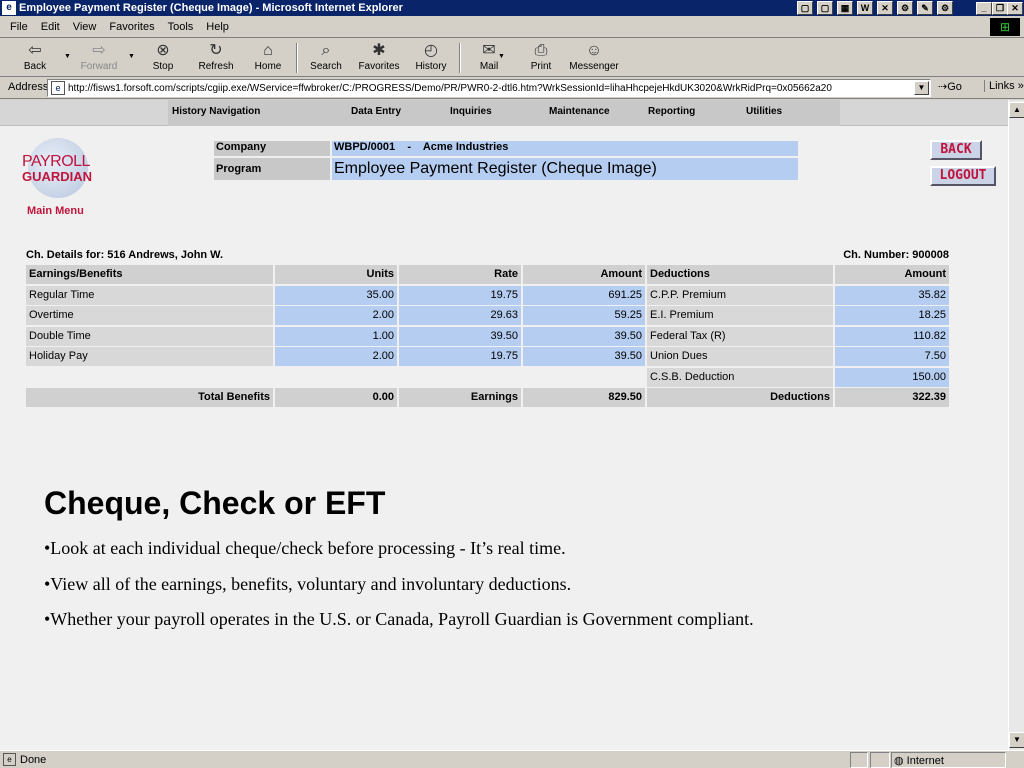 This screenshot has height=768, width=1024. Describe the element at coordinates (460, 58) in the screenshot. I see `toolbar-separator` at that location.